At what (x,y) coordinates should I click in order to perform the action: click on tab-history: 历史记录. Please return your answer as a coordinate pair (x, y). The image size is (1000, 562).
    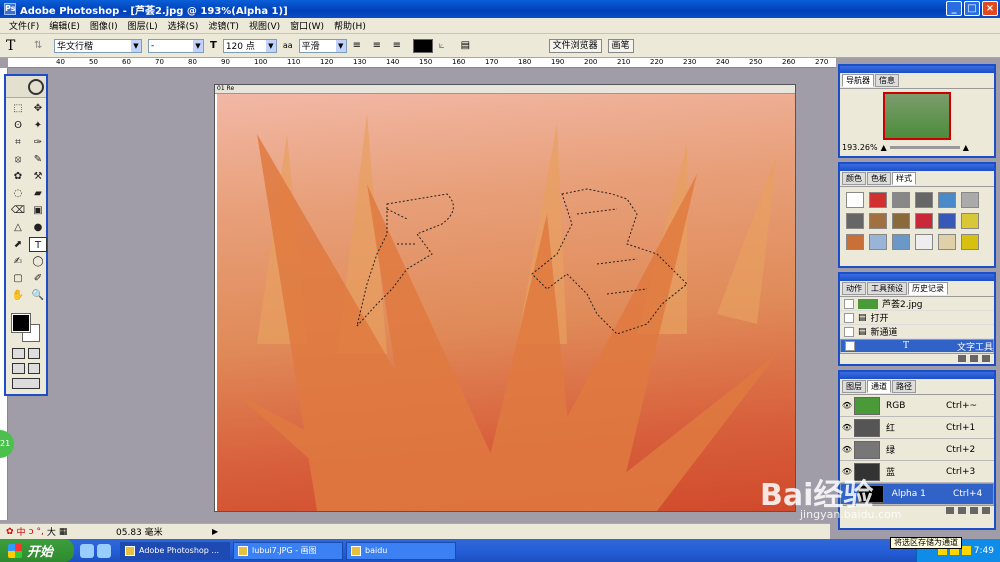
    Looking at the image, I should click on (928, 288).